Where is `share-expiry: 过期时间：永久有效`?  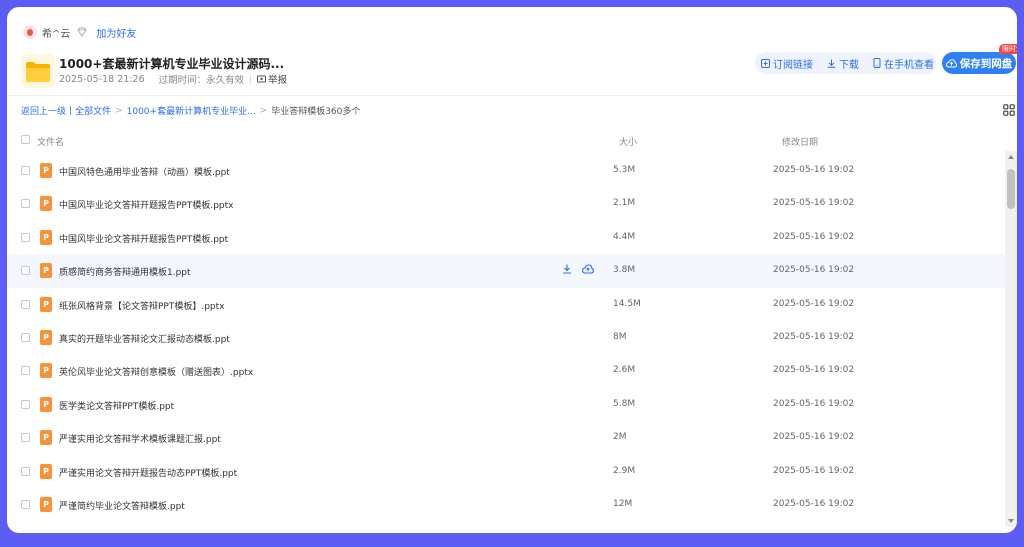
share-expiry: 过期时间：永久有效 is located at coordinates (201, 80).